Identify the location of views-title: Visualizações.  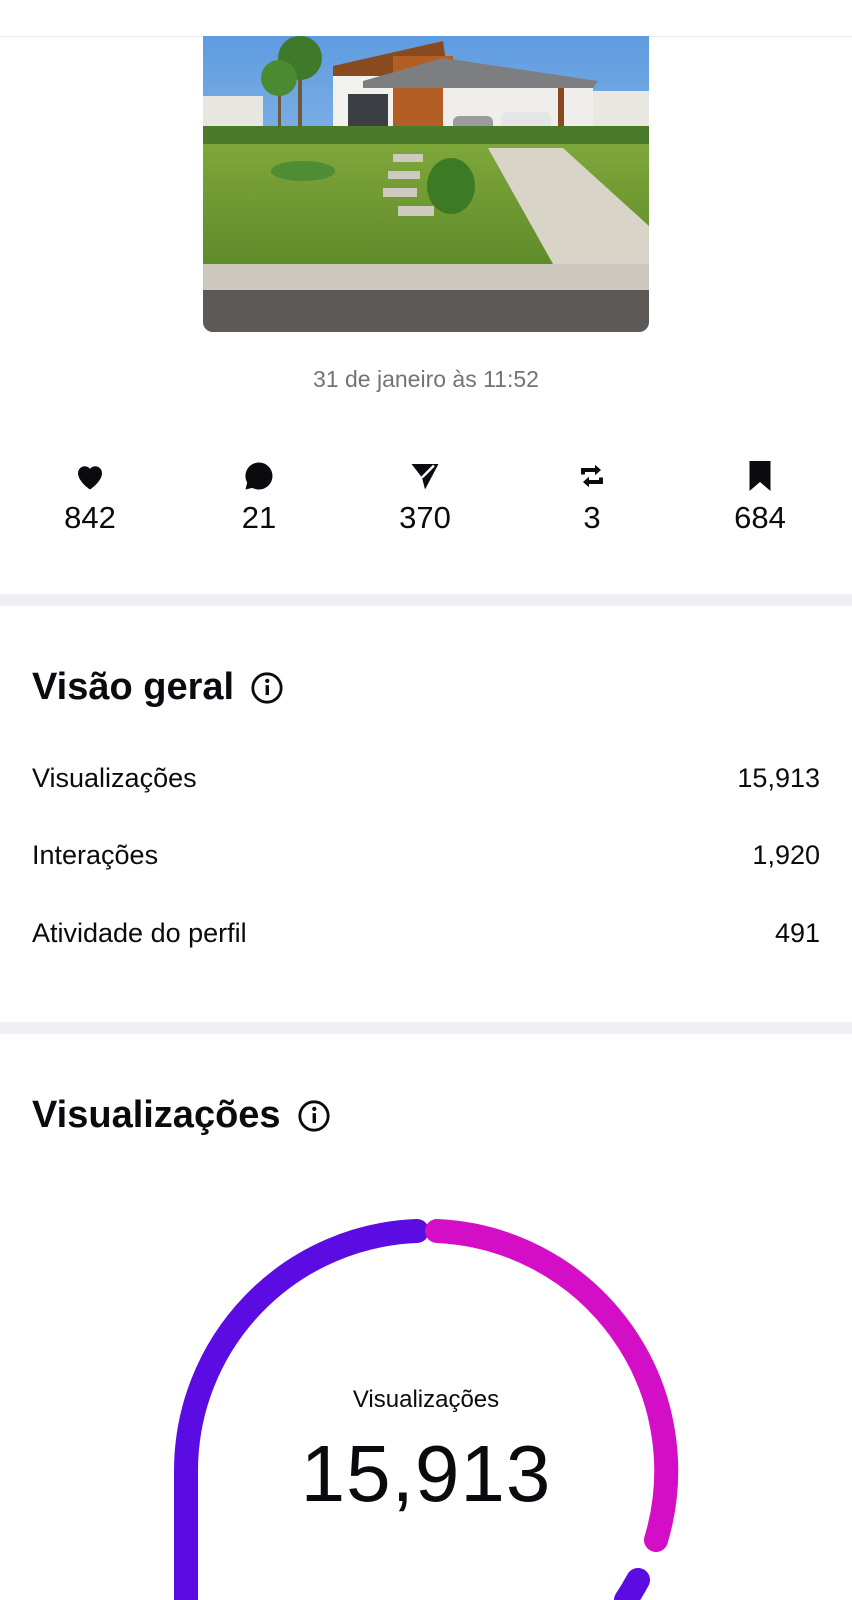
(156, 1115).